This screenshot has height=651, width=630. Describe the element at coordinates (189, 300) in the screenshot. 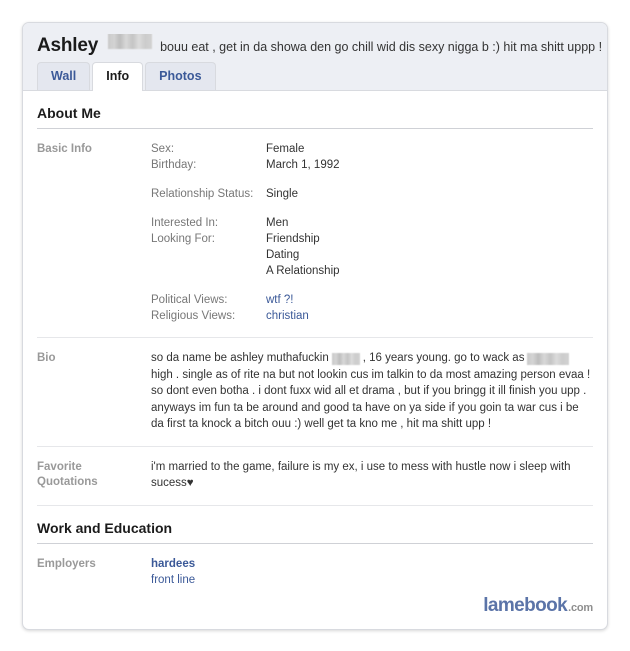

I see `label-political-views: Political Views:` at that location.